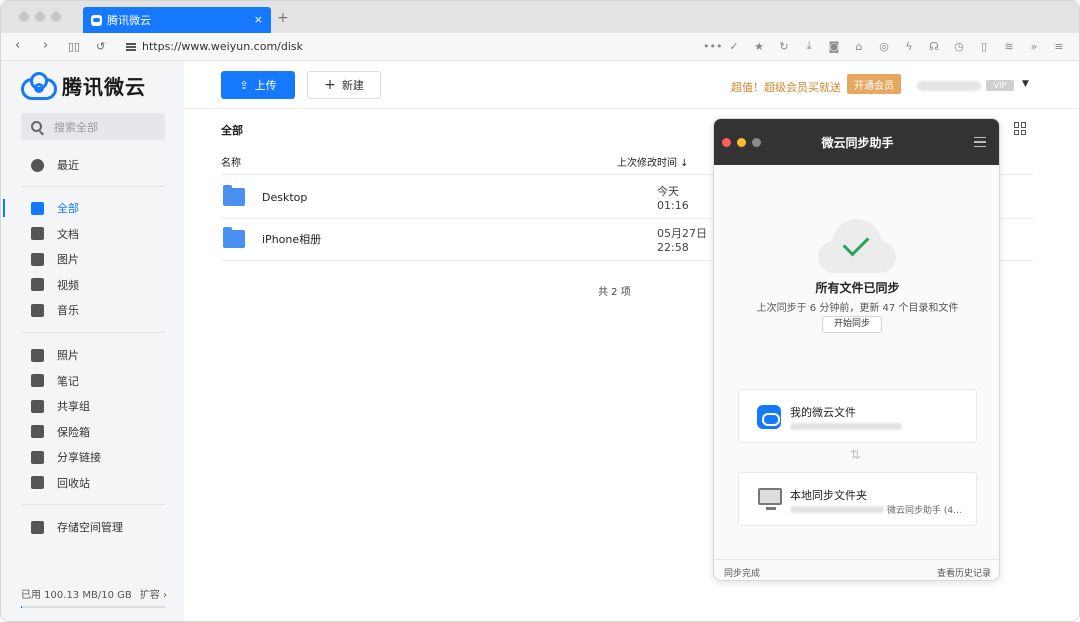  I want to click on file-row: Desktop 今天 01:16, so click(466, 197).